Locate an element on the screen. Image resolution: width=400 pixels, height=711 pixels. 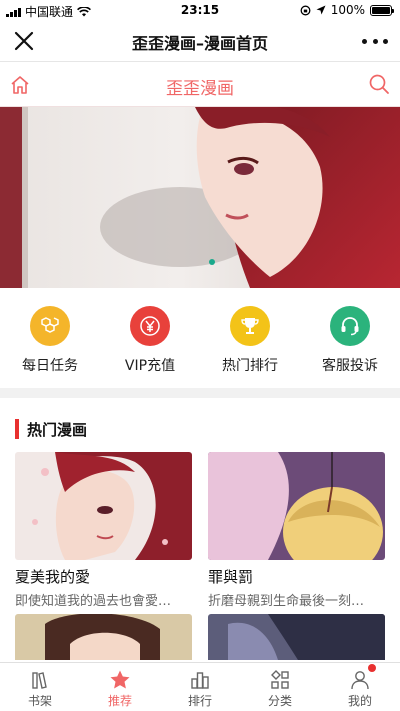
status-bar-right: 100% is located at coordinates (347, 10).